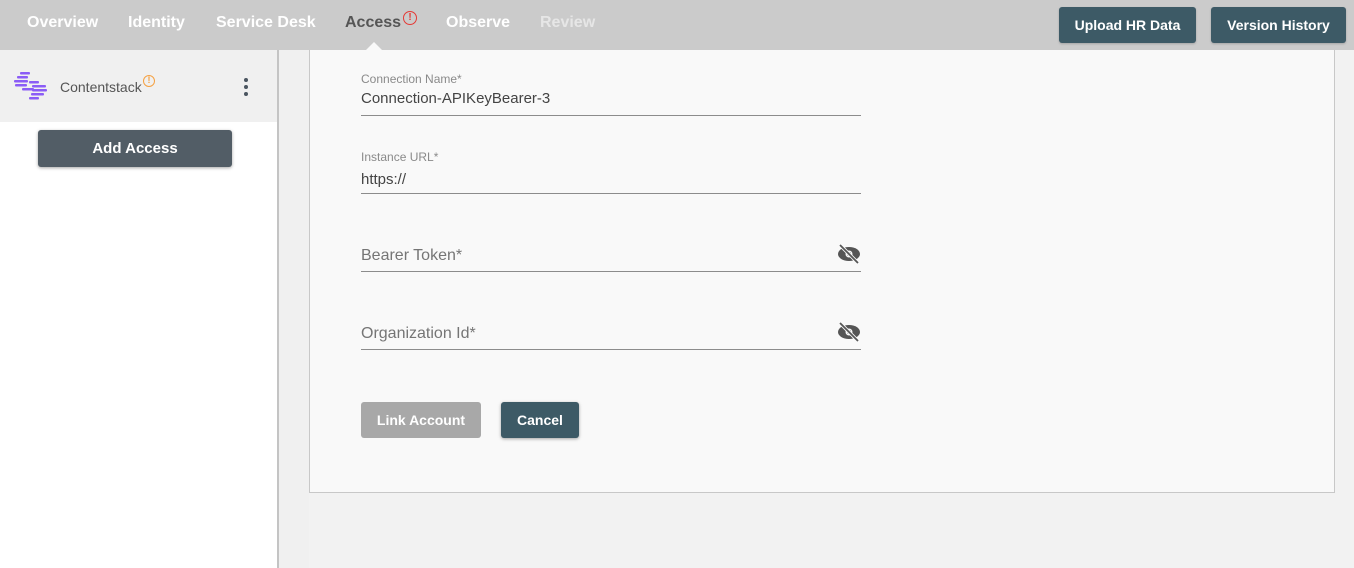  I want to click on nav-tab-access: Access !, so click(381, 21).